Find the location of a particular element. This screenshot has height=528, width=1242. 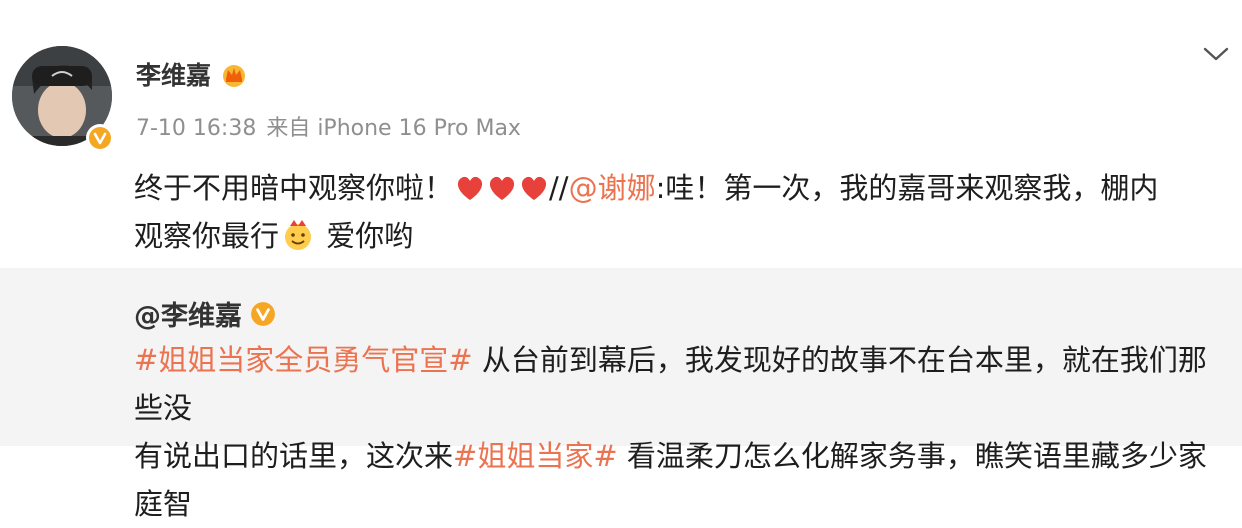

post-text-3: :哇！第一次，我的嘉哥来观察我，棚内 is located at coordinates (907, 188).